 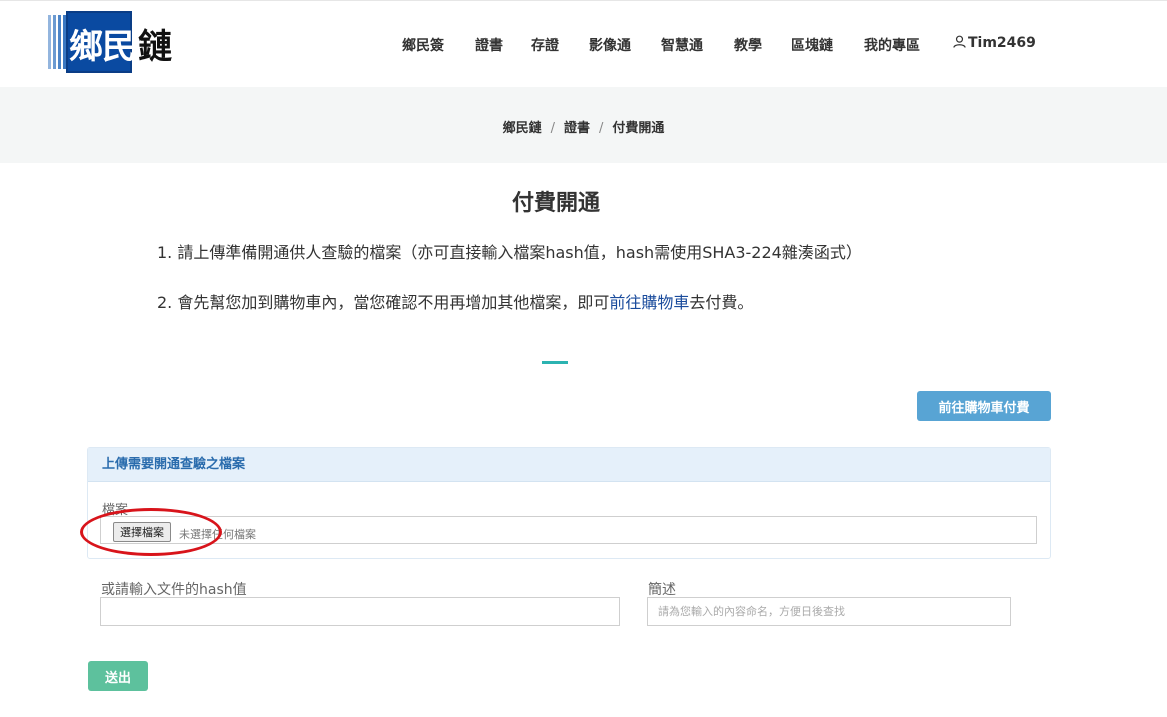 I want to click on nav-item-tutorial: 教學, so click(x=748, y=45).